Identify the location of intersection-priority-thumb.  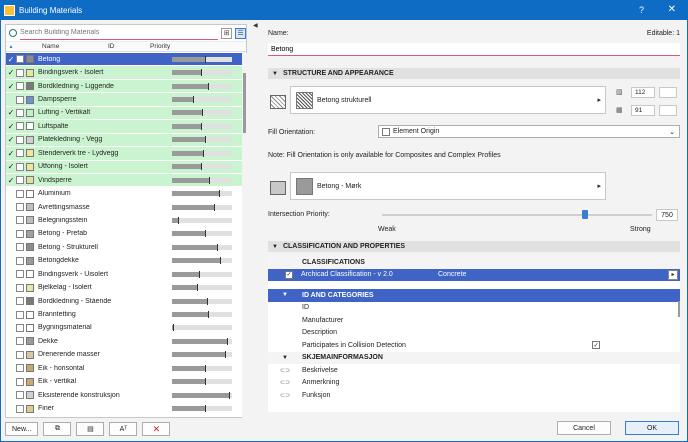
(584, 214).